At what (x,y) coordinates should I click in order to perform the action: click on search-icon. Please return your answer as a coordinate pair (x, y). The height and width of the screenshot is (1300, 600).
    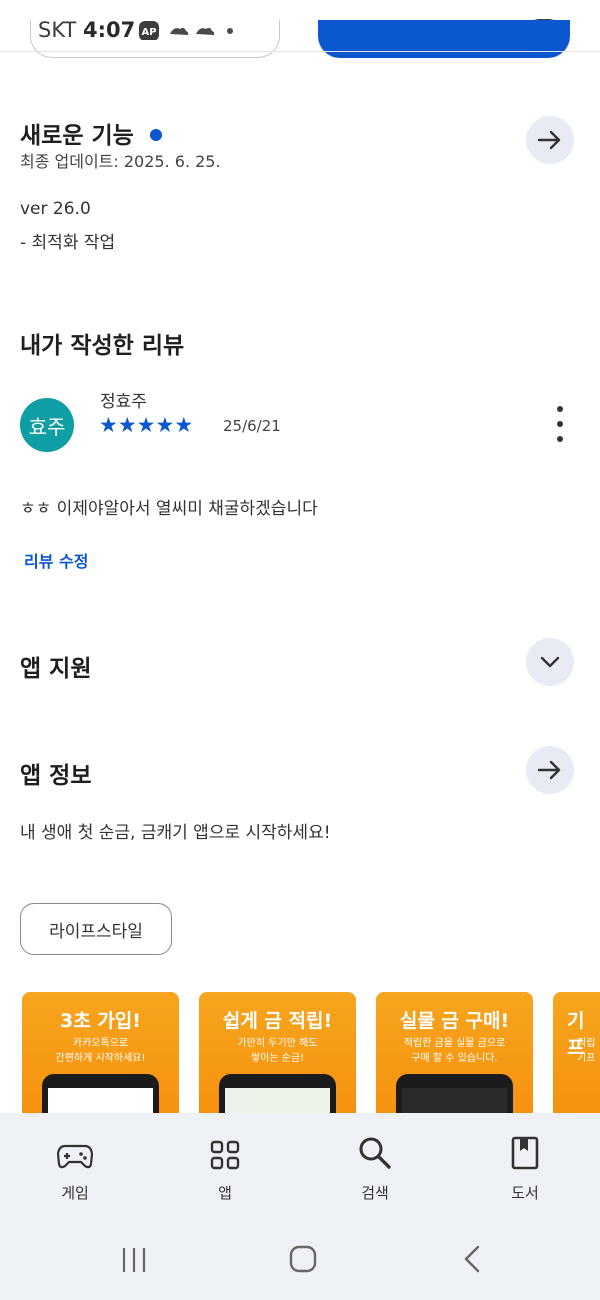
    Looking at the image, I should click on (375, 1153).